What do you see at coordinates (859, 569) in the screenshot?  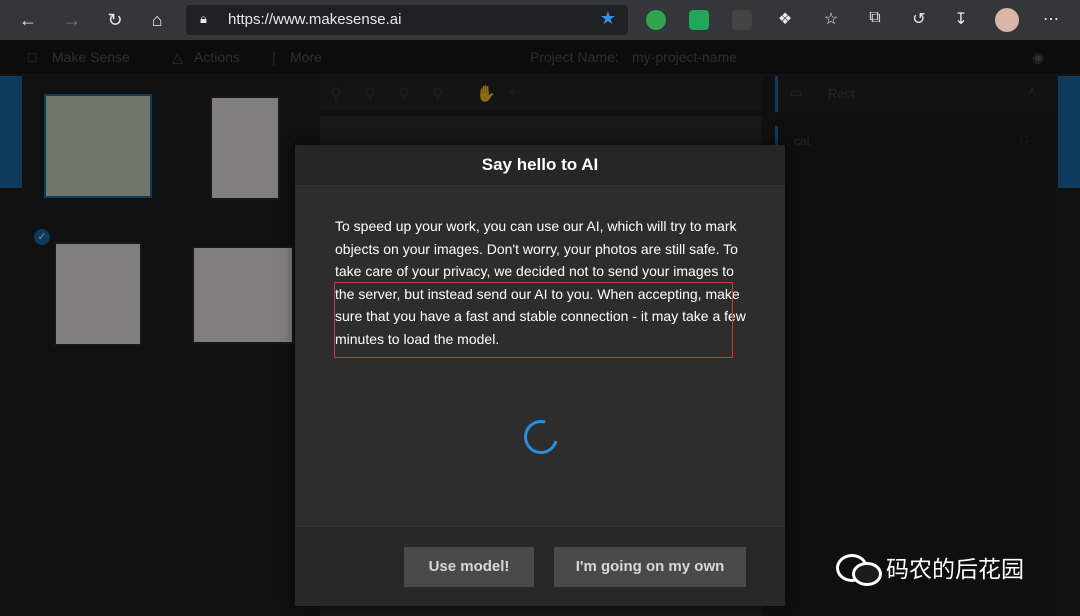 I see `wechat-icon` at bounding box center [859, 569].